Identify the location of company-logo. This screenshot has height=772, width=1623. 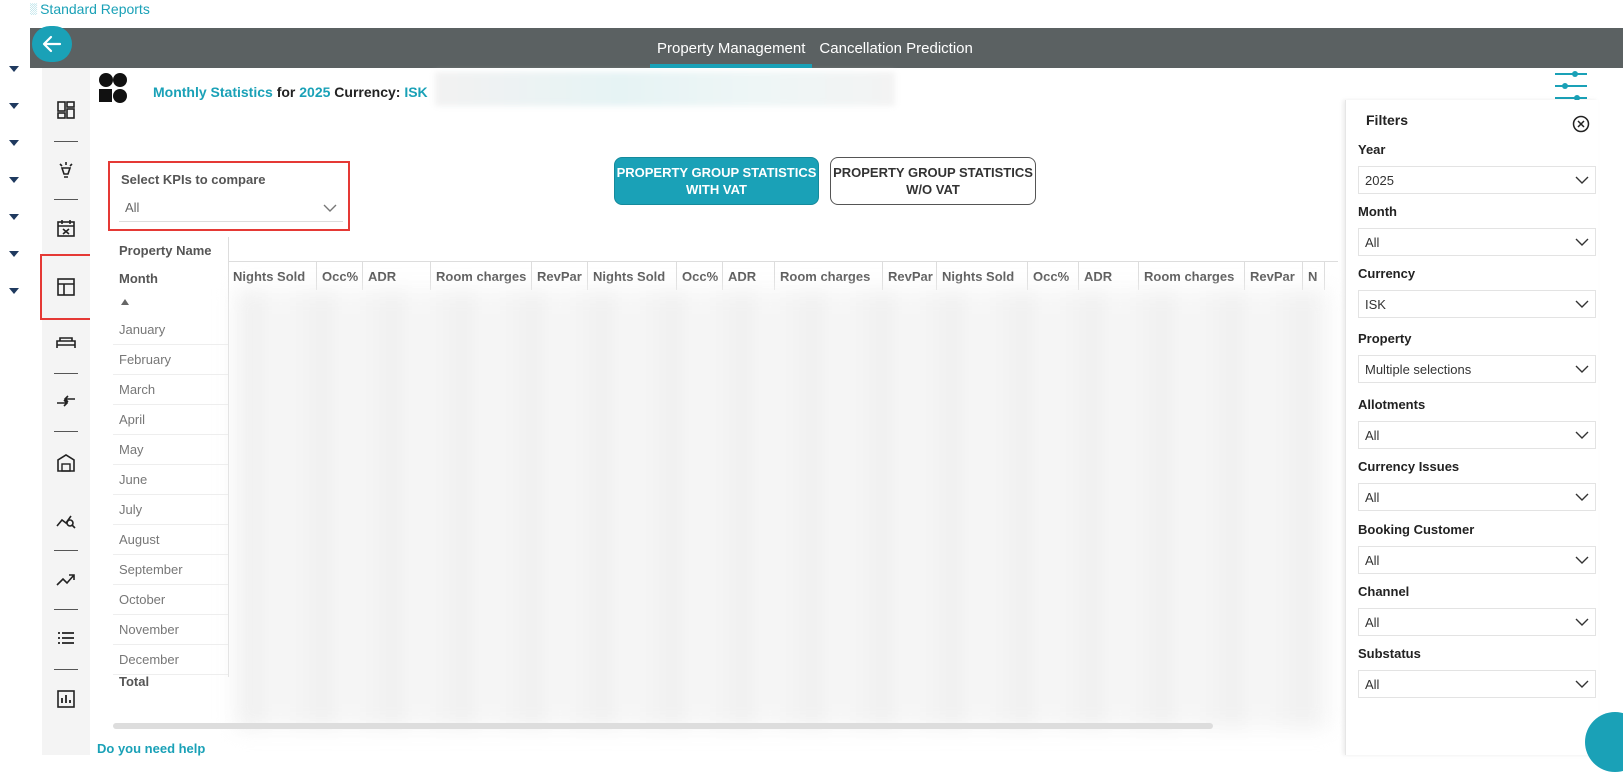
(113, 88).